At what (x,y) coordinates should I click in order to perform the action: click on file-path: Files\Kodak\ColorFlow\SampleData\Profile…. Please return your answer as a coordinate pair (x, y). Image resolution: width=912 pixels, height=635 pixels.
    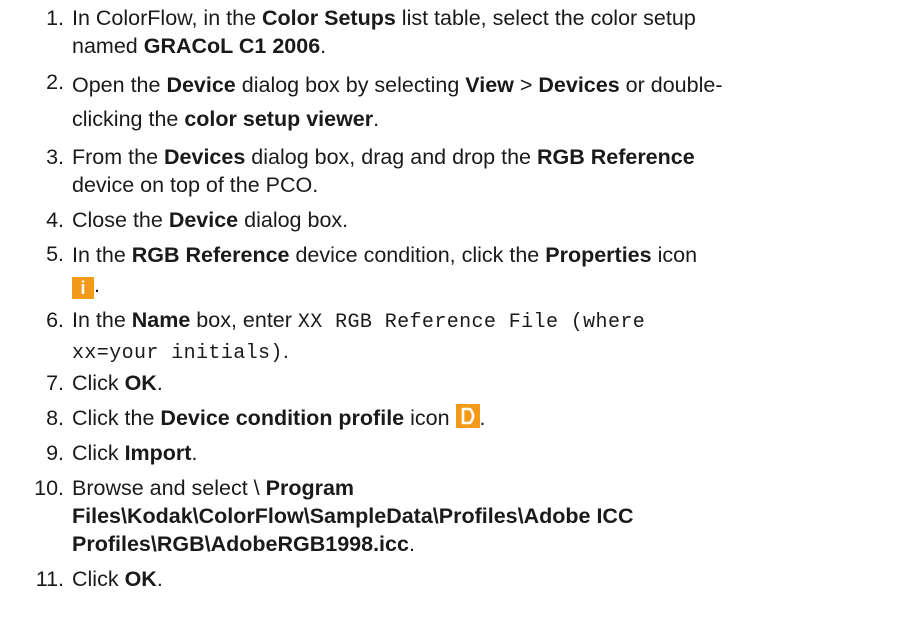
    Looking at the image, I should click on (353, 516).